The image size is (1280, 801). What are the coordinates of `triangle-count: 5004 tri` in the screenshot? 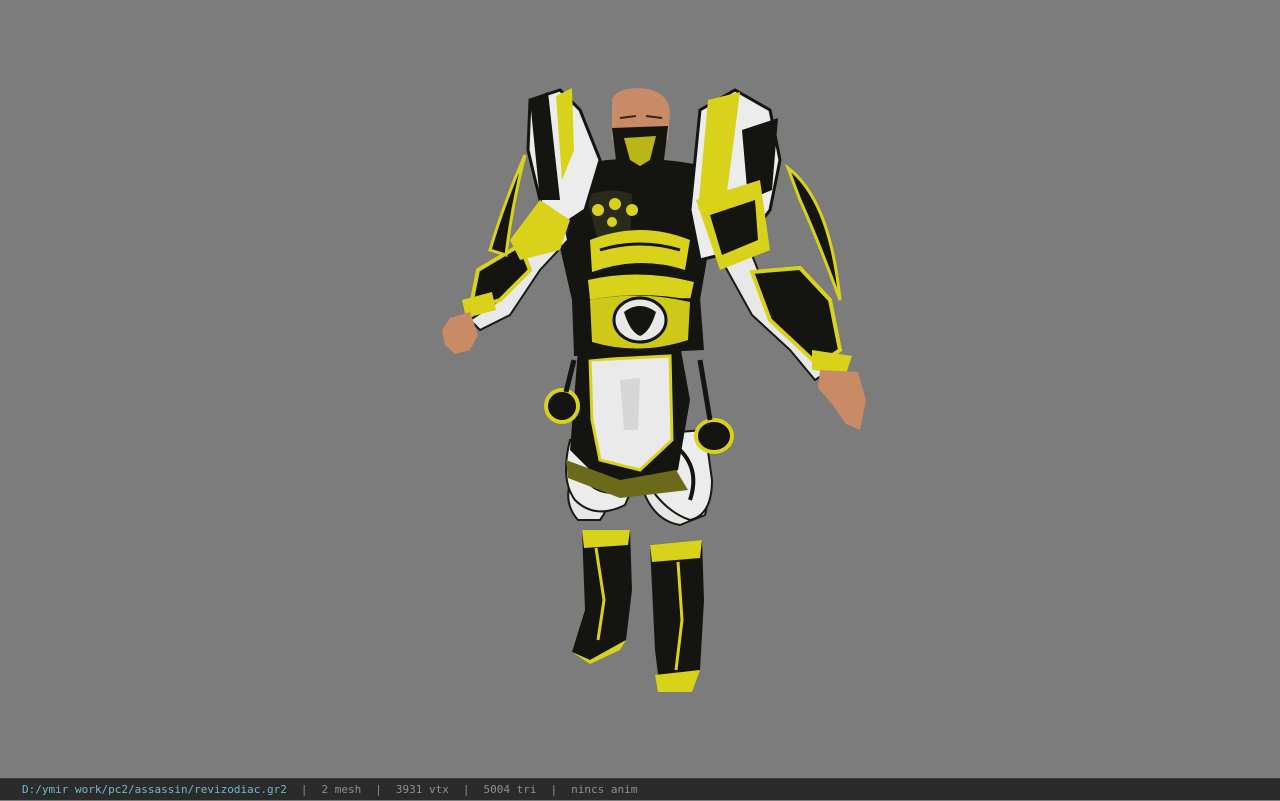 It's located at (510, 789).